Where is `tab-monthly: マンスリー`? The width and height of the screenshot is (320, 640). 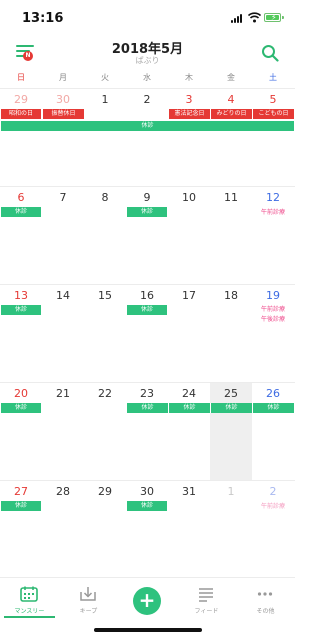
tab-monthly: マンスリー is located at coordinates (29, 603).